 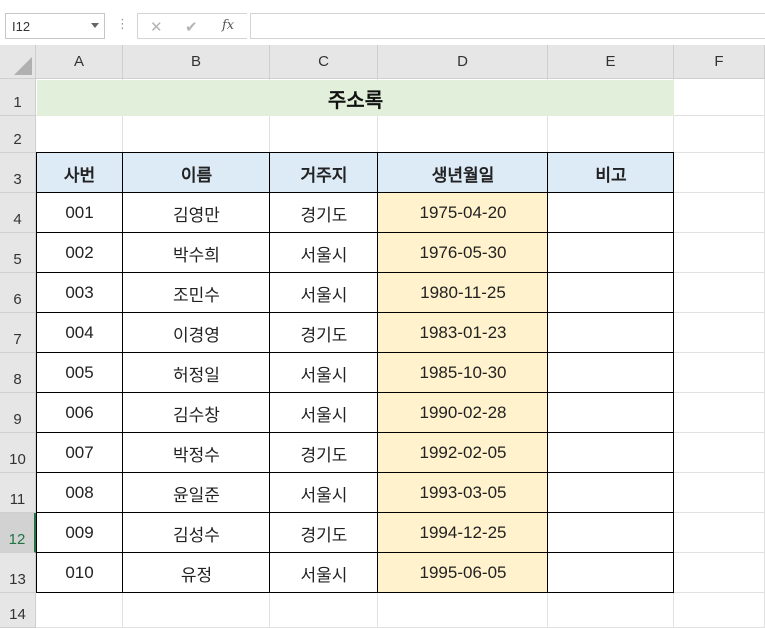 What do you see at coordinates (196, 493) in the screenshot?
I see `table-cell: 윤일준` at bounding box center [196, 493].